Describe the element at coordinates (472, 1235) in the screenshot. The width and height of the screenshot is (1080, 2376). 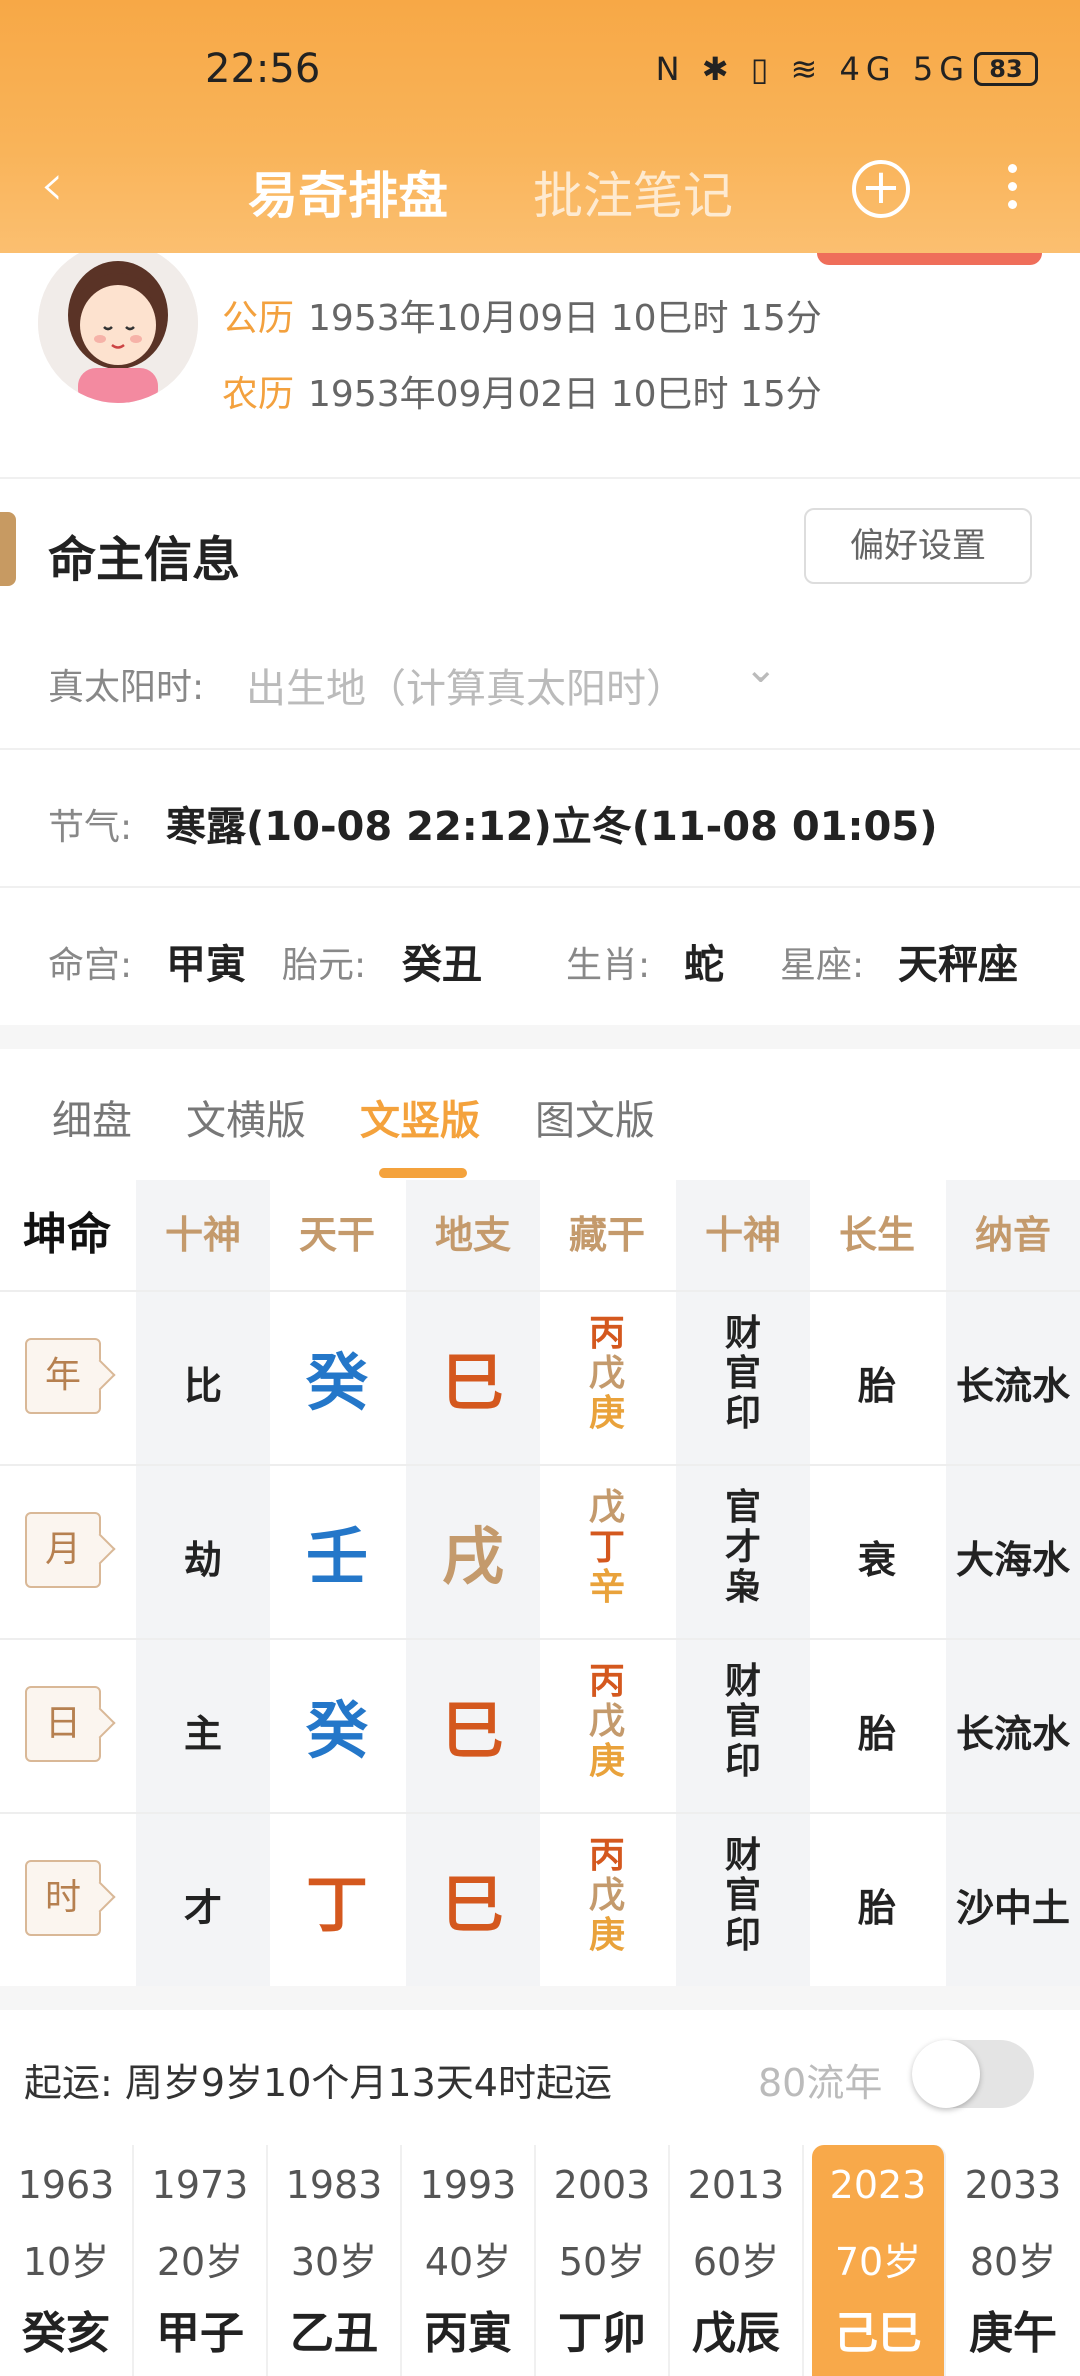
I see `header-dizhi: 地支` at that location.